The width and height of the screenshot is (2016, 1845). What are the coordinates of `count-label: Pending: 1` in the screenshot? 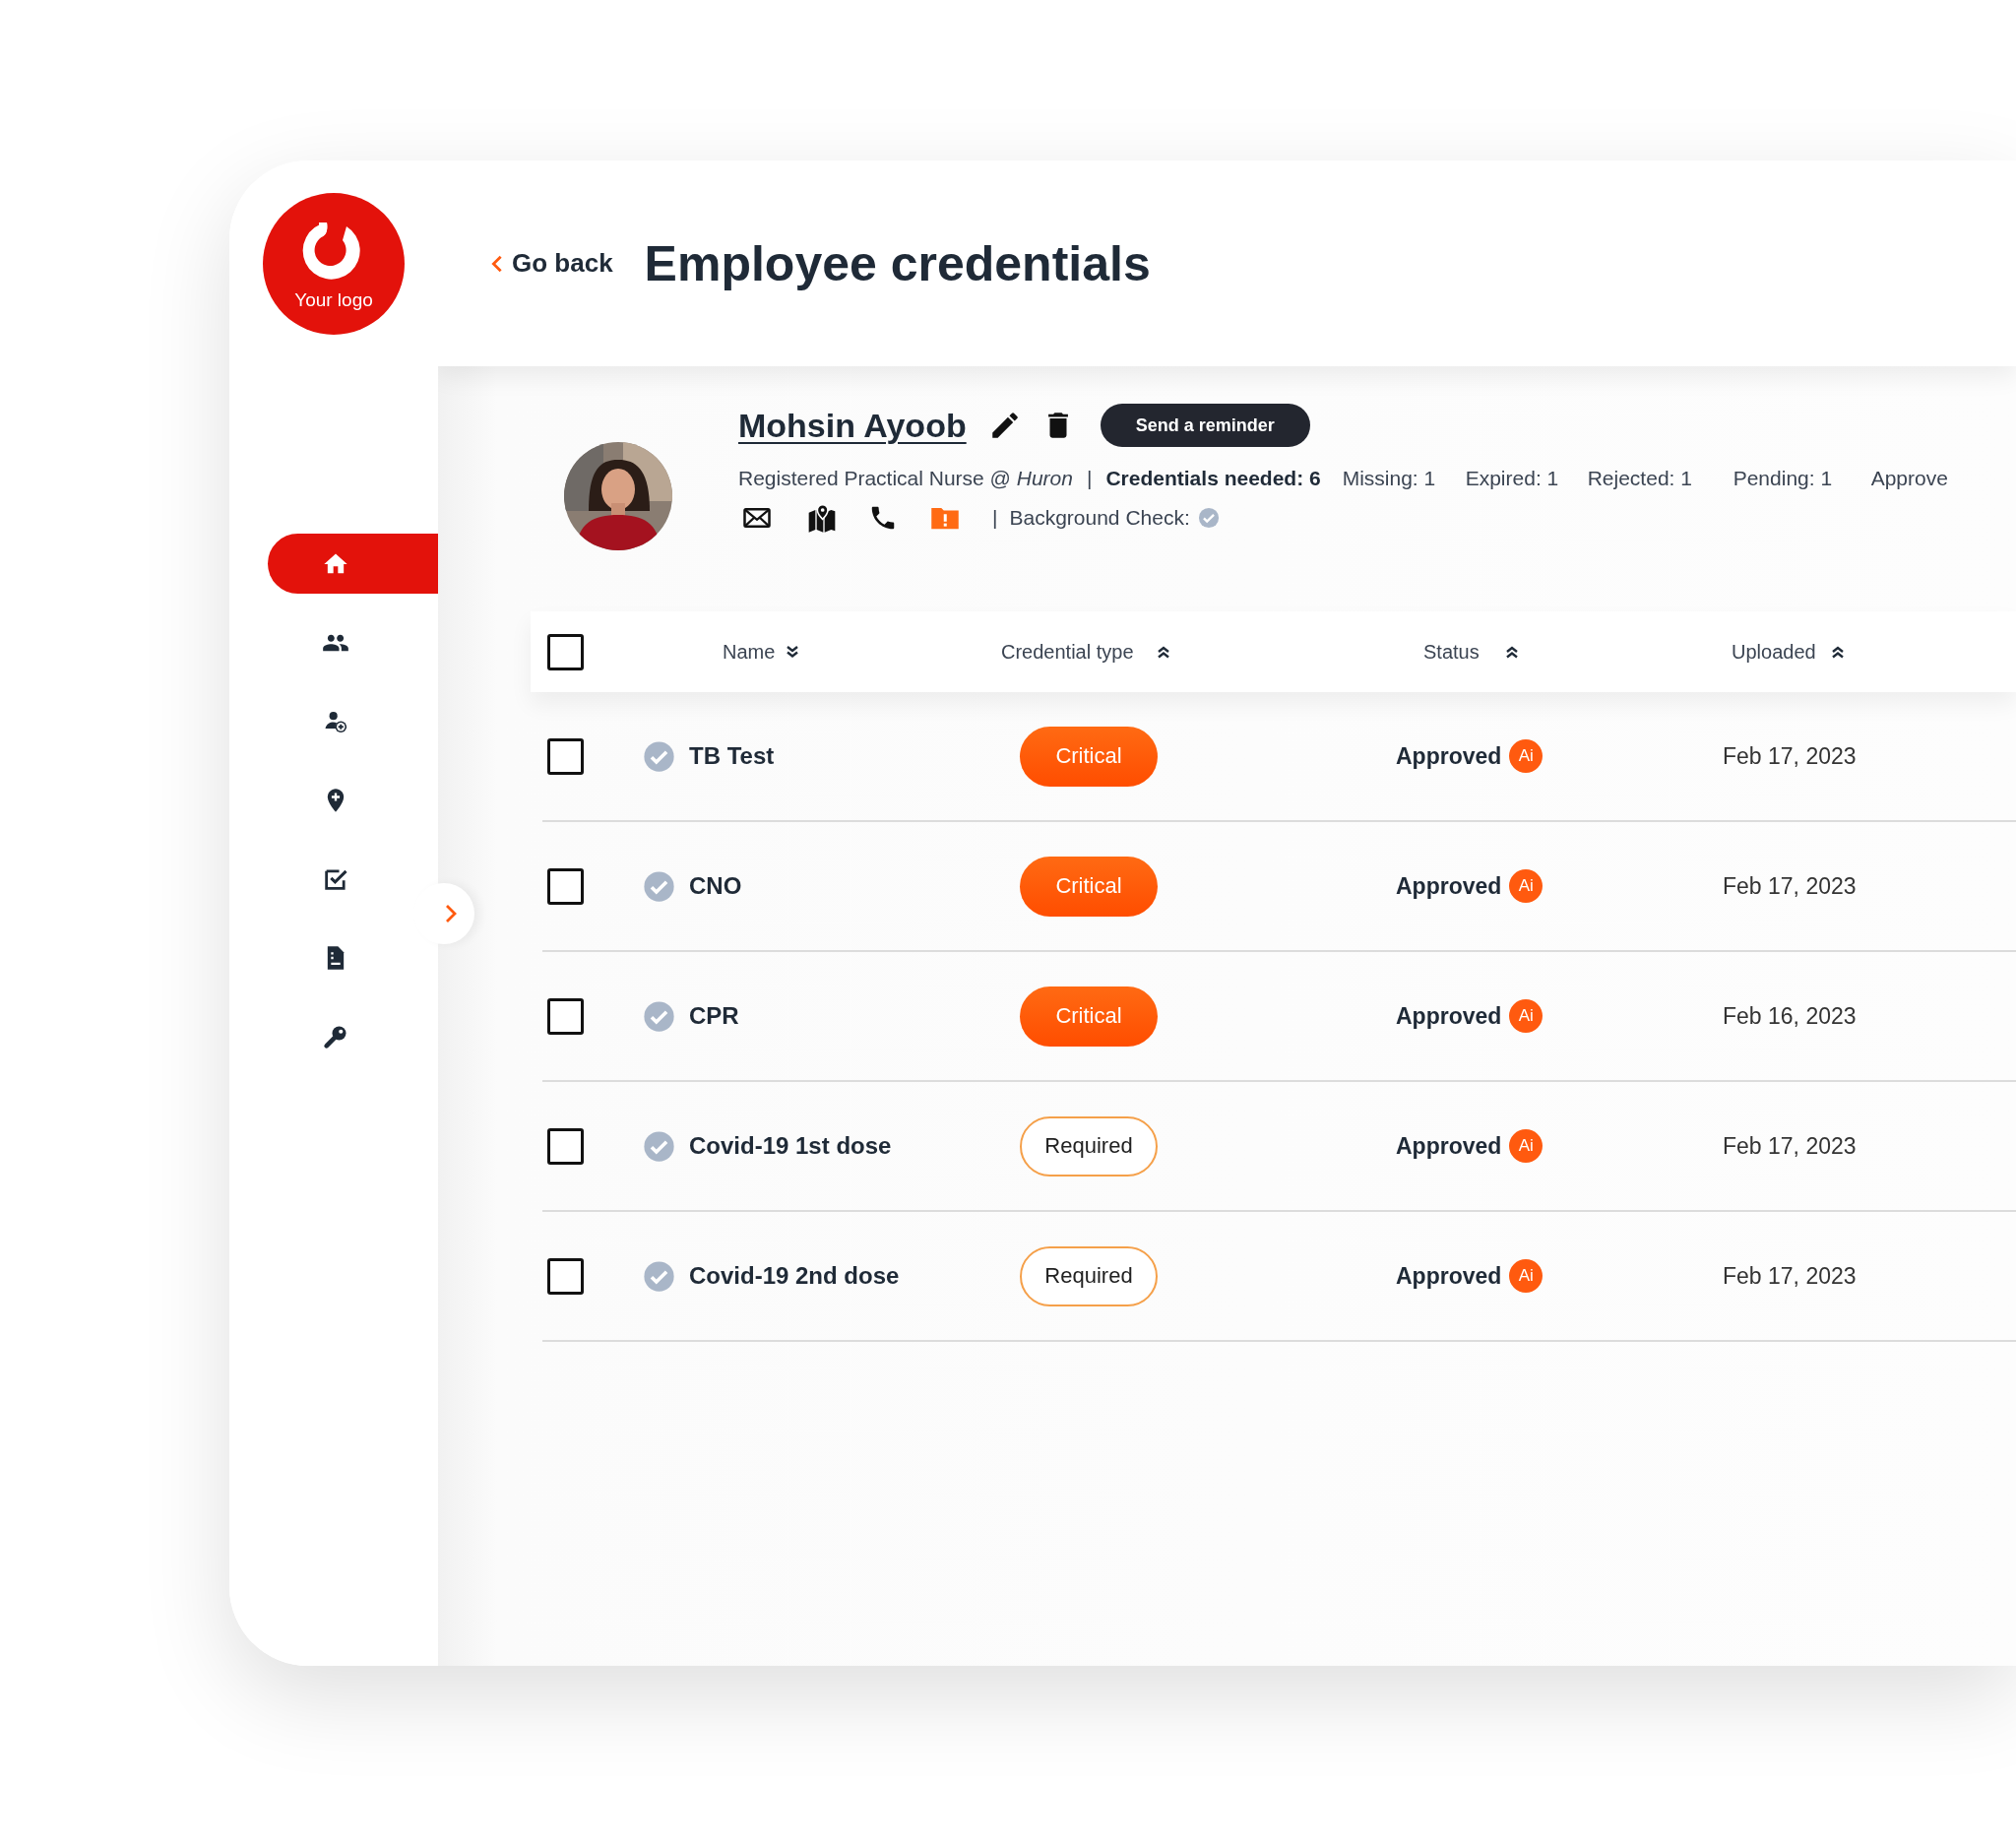 It's located at (1783, 479).